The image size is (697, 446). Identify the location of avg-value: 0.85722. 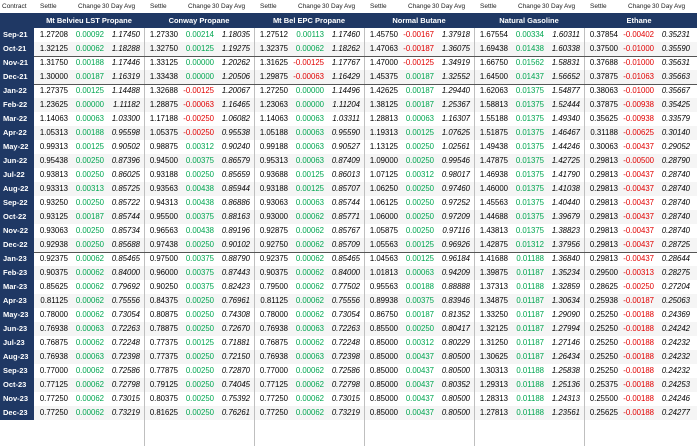
(125, 202).